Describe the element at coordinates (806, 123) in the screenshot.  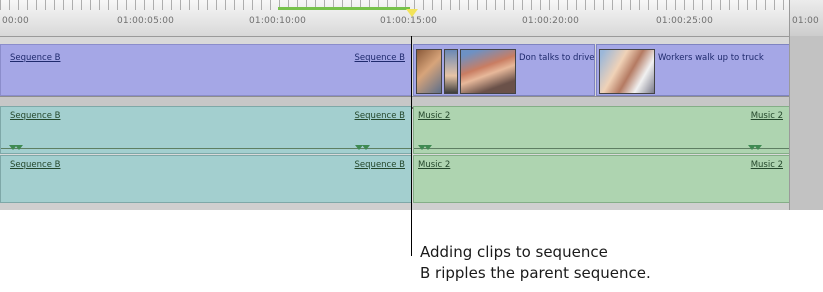
I see `timeline-endcap` at that location.